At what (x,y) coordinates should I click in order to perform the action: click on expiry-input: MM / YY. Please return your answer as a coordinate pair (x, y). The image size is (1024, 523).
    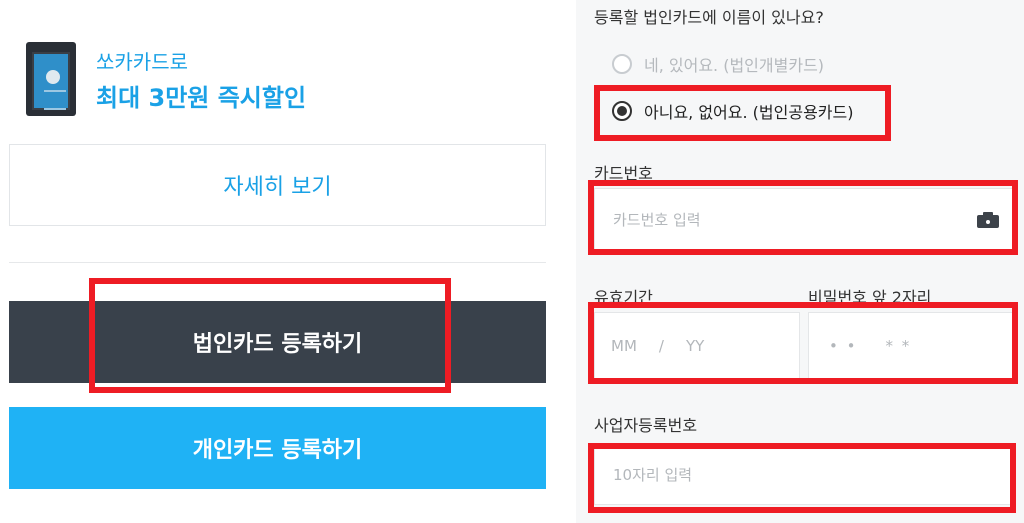
    Looking at the image, I should click on (697, 346).